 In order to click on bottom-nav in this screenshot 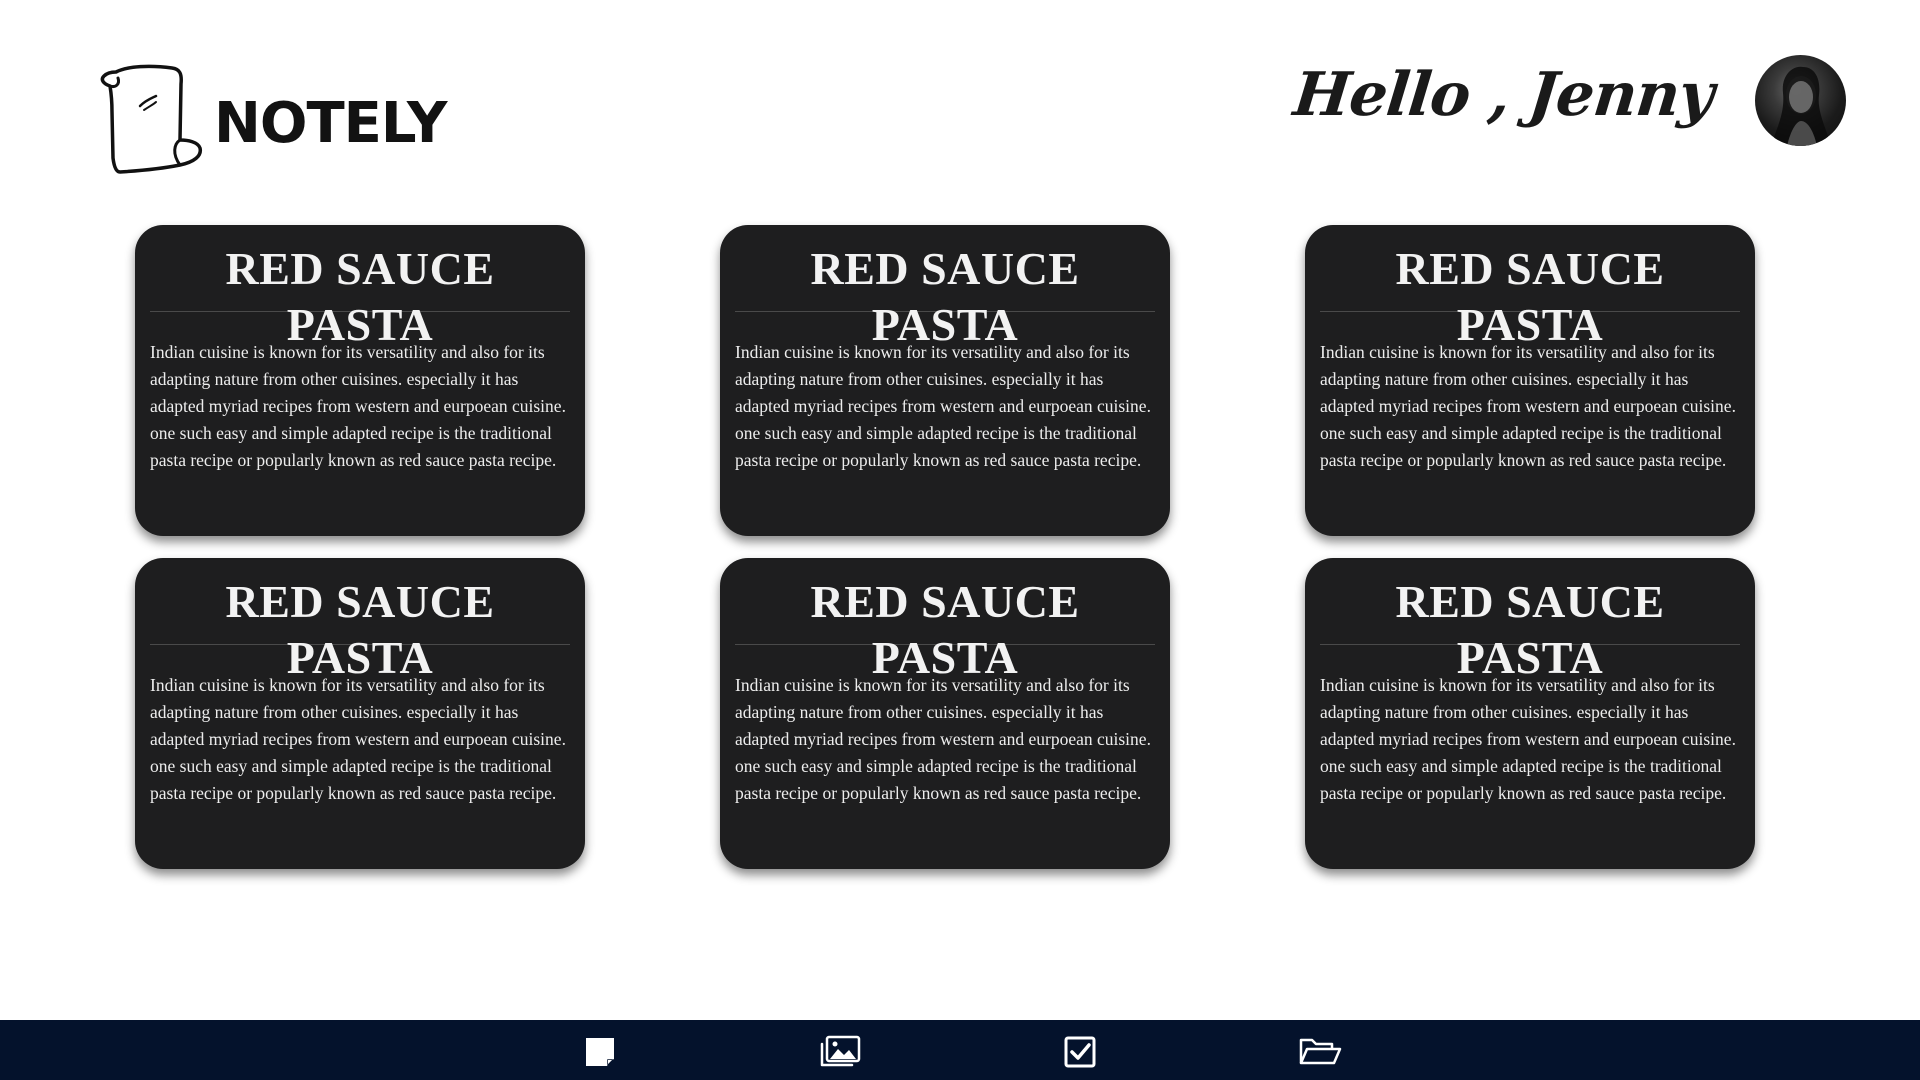, I will do `click(960, 1050)`.